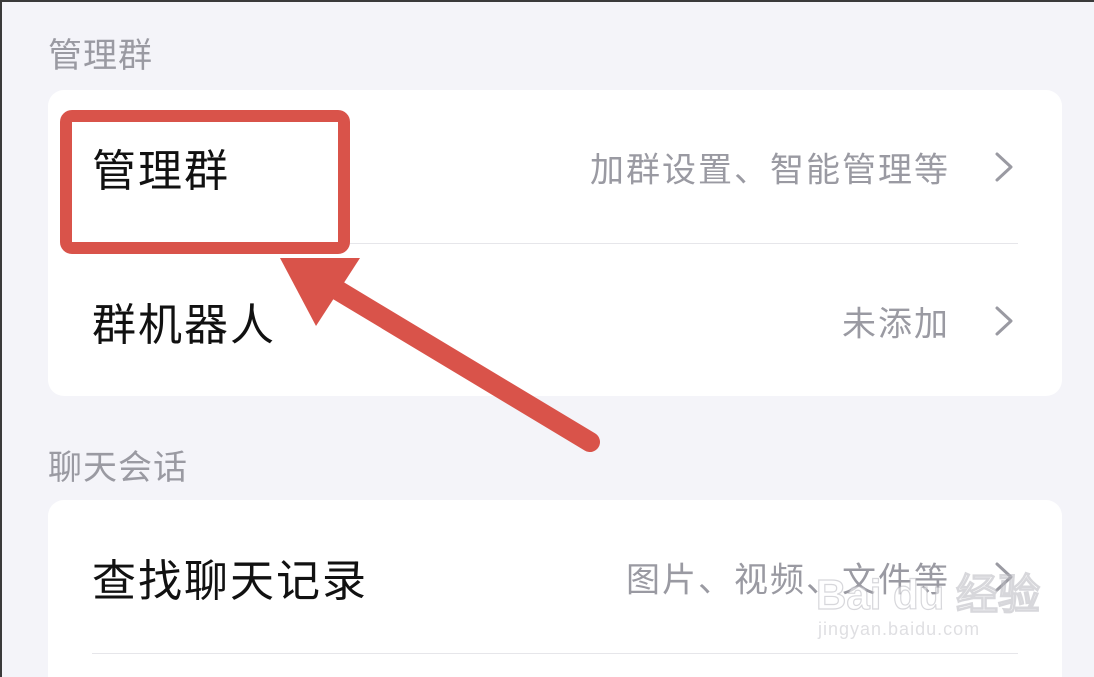 The width and height of the screenshot is (1094, 677). Describe the element at coordinates (184, 325) in the screenshot. I see `group-robot-label: 群机器人` at that location.